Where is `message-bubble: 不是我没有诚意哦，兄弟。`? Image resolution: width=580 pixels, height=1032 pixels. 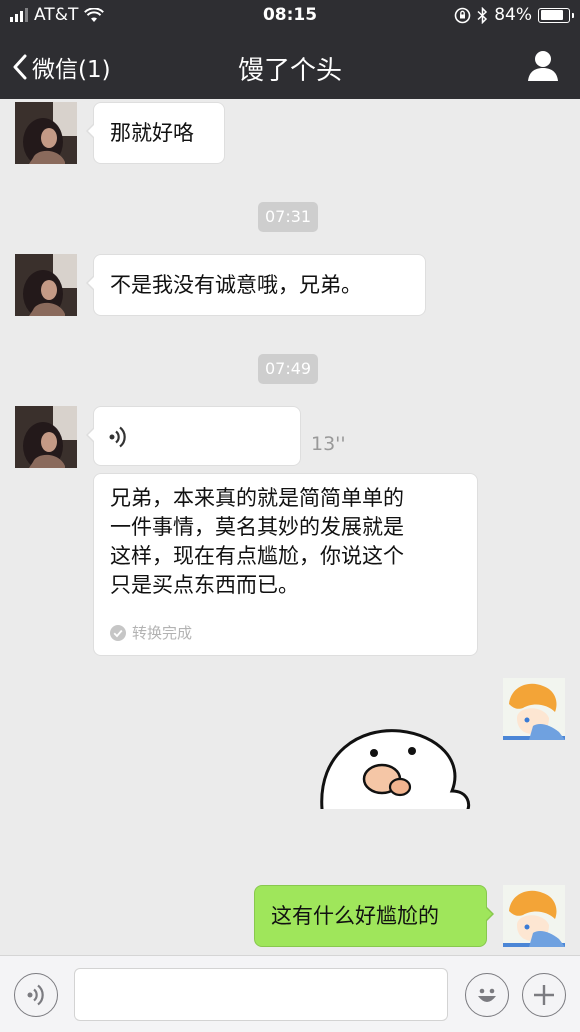
message-bubble: 不是我没有诚意哦，兄弟。 is located at coordinates (256, 285).